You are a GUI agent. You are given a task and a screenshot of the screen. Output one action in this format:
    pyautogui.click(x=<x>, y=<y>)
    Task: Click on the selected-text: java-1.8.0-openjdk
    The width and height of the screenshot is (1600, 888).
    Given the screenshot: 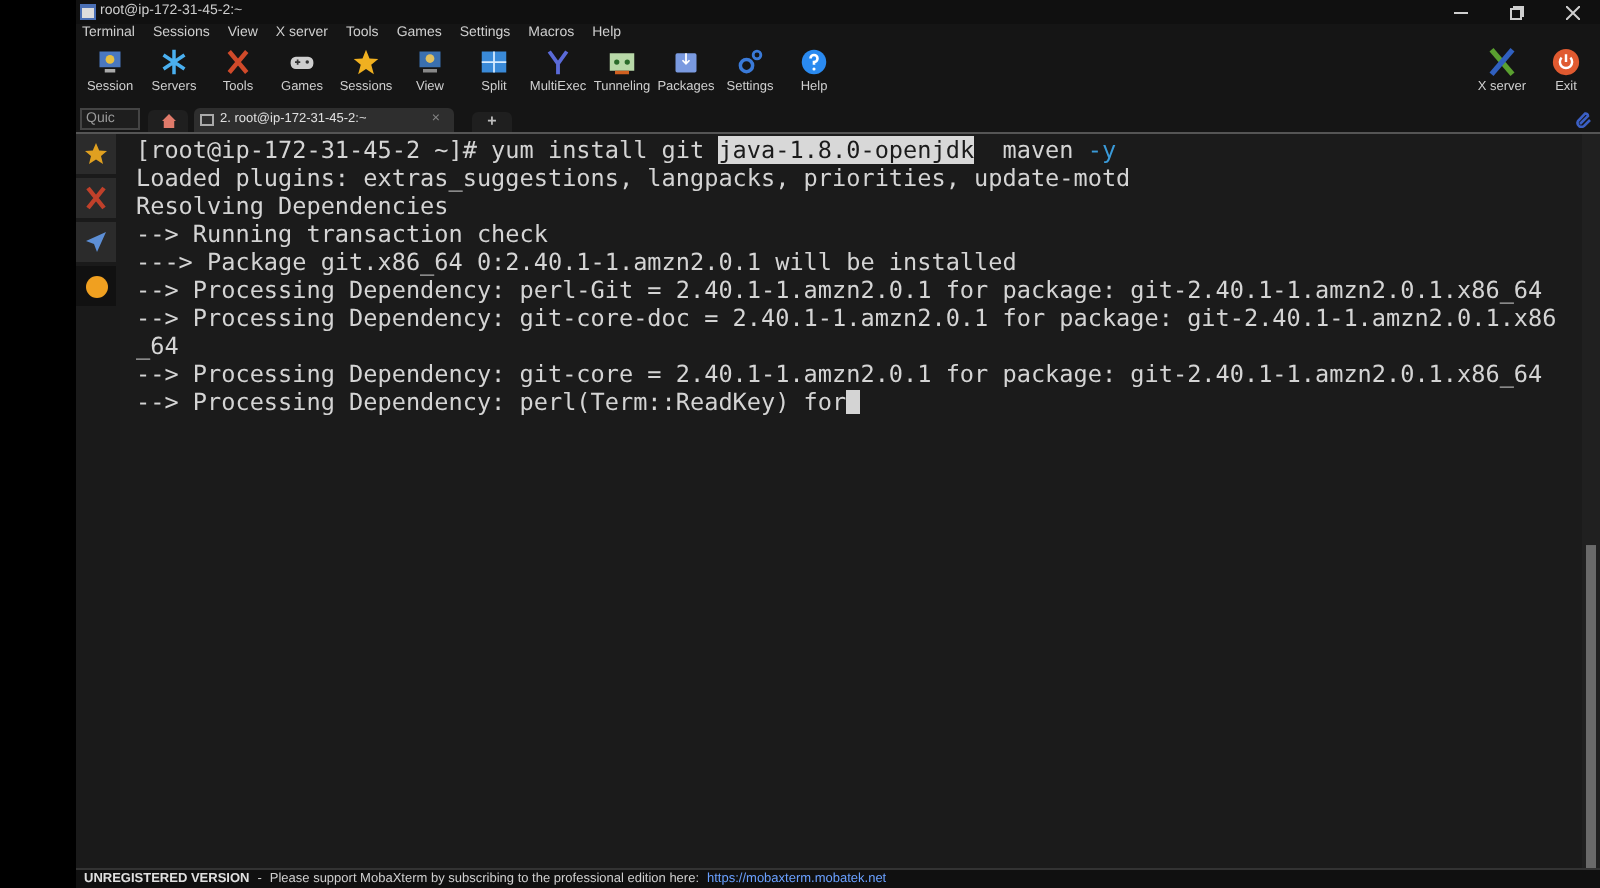 What is the action you would take?
    pyautogui.click(x=846, y=150)
    